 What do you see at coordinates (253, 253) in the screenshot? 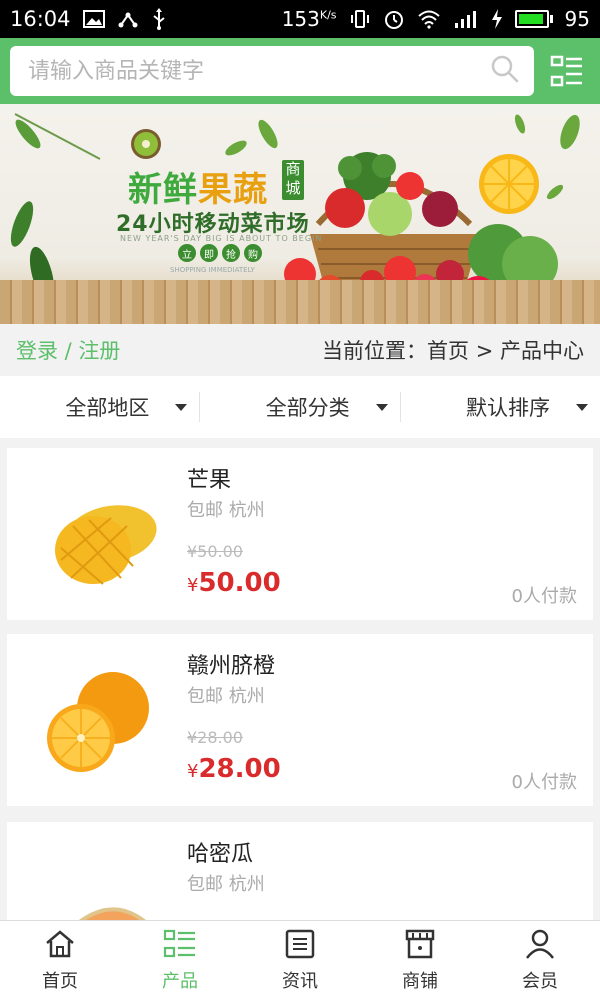
I see `cta-char: 购` at bounding box center [253, 253].